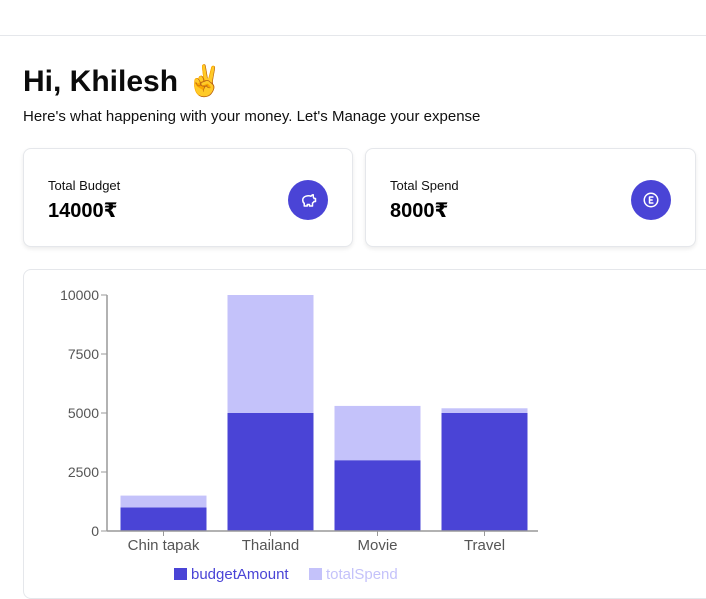 The width and height of the screenshot is (706, 599). What do you see at coordinates (123, 81) in the screenshot?
I see `page-greeting: Hi, Khilesh ✌️` at bounding box center [123, 81].